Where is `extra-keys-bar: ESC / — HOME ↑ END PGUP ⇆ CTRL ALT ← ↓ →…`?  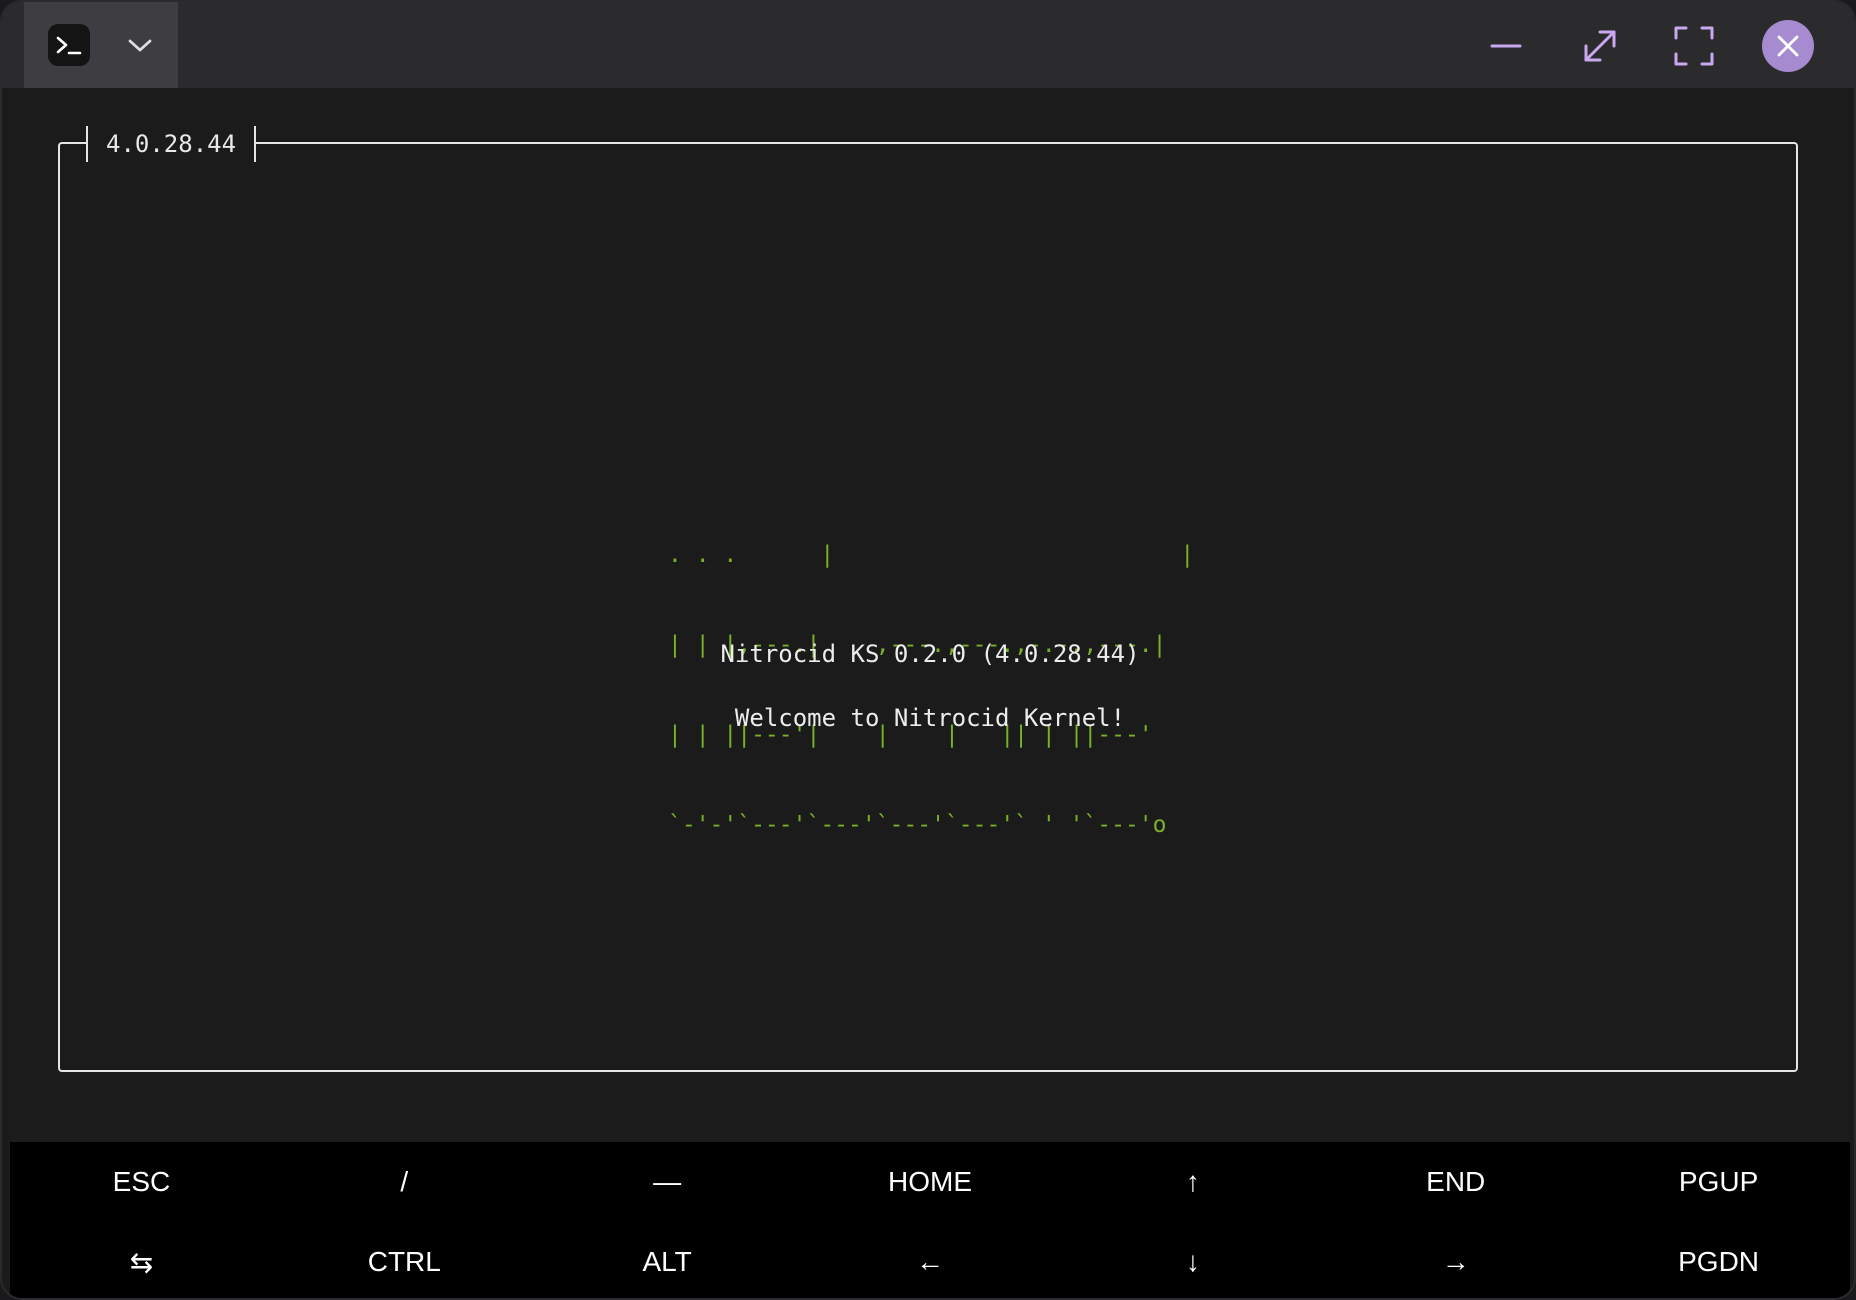
extra-keys-bar: ESC / — HOME ↑ END PGUP ⇆ CTRL ALT ← ↓ →… is located at coordinates (930, 1220).